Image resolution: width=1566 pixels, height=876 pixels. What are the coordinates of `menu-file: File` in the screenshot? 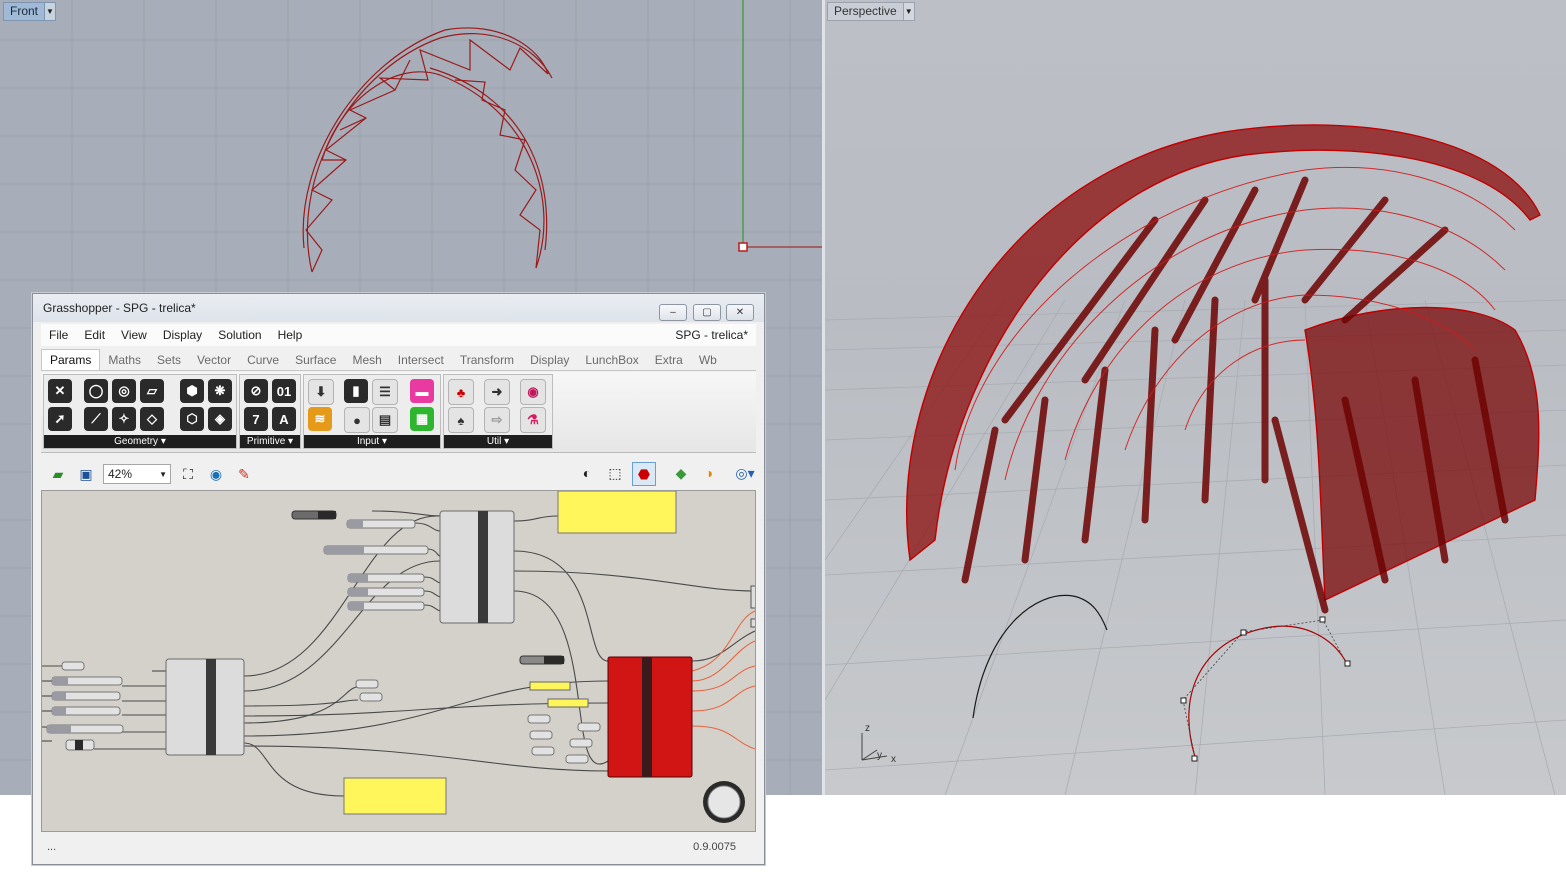 It's located at (58, 335).